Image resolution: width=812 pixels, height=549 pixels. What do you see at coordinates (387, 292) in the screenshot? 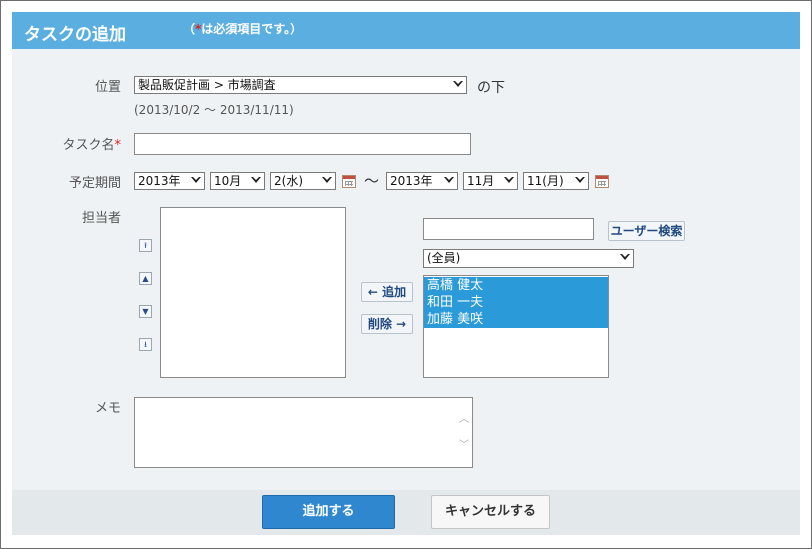
I see `add-assignee-button: ← 追加` at bounding box center [387, 292].